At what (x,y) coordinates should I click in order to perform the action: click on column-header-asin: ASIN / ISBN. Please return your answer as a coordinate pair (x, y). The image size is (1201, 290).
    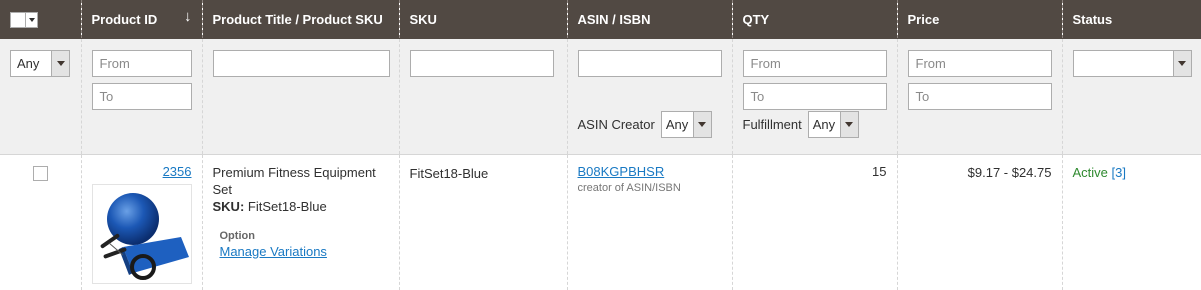
    Looking at the image, I should click on (649, 19).